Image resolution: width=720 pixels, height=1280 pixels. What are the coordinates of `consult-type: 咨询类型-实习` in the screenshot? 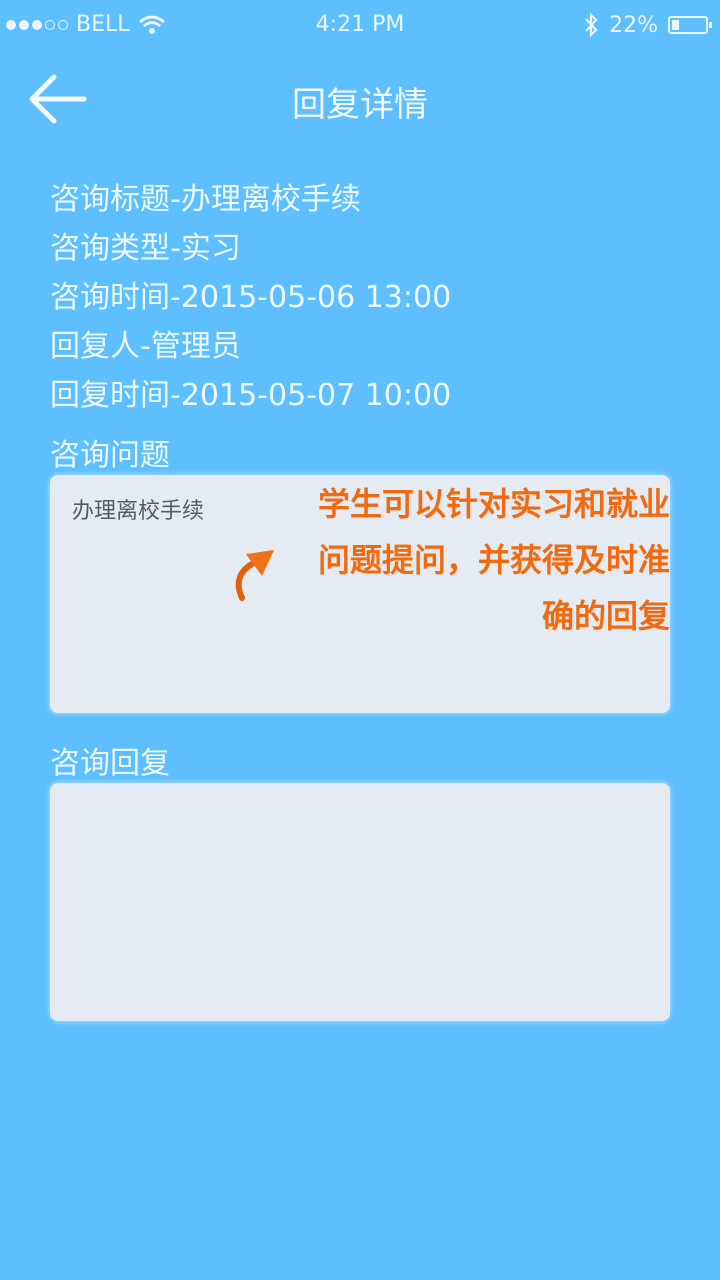 It's located at (145, 248).